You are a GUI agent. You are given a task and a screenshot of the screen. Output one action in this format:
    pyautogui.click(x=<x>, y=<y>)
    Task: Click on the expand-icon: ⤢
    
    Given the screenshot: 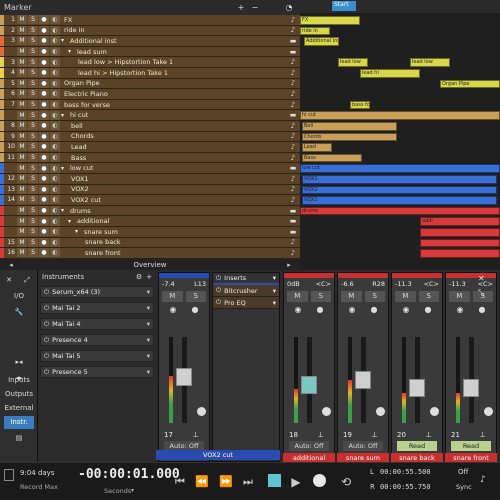 What is the action you would take?
    pyautogui.click(x=27, y=280)
    